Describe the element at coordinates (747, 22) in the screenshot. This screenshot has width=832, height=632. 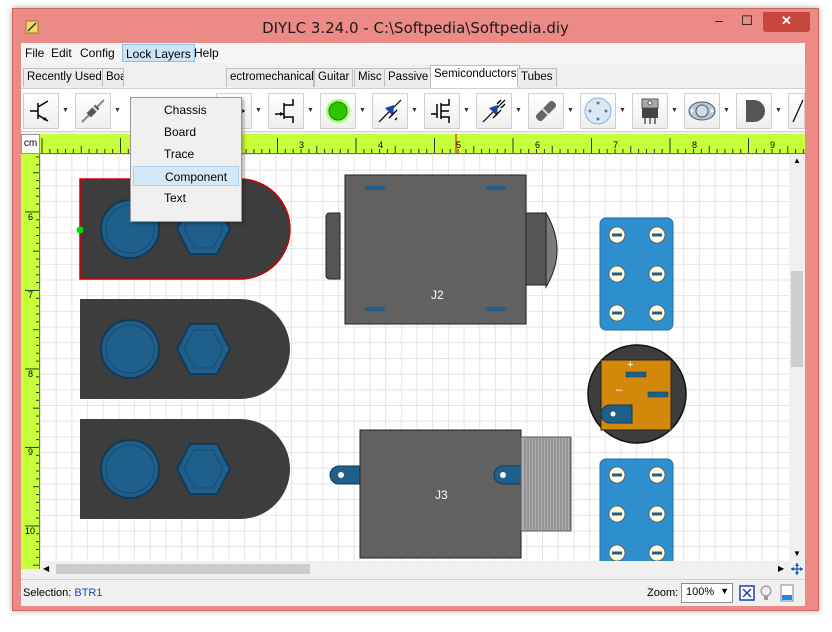
I see `maximize-button: ☐` at that location.